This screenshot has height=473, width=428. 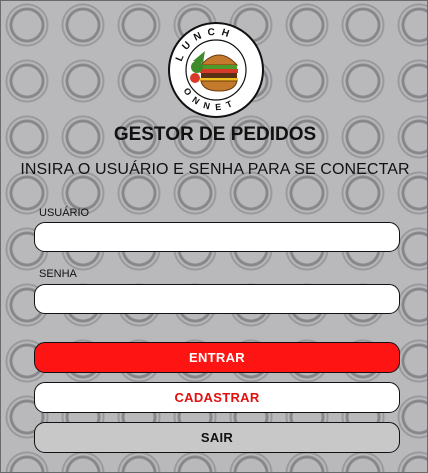 I want to click on lunch-onnet-logo: LUNCH O N N E T, so click(x=216, y=70).